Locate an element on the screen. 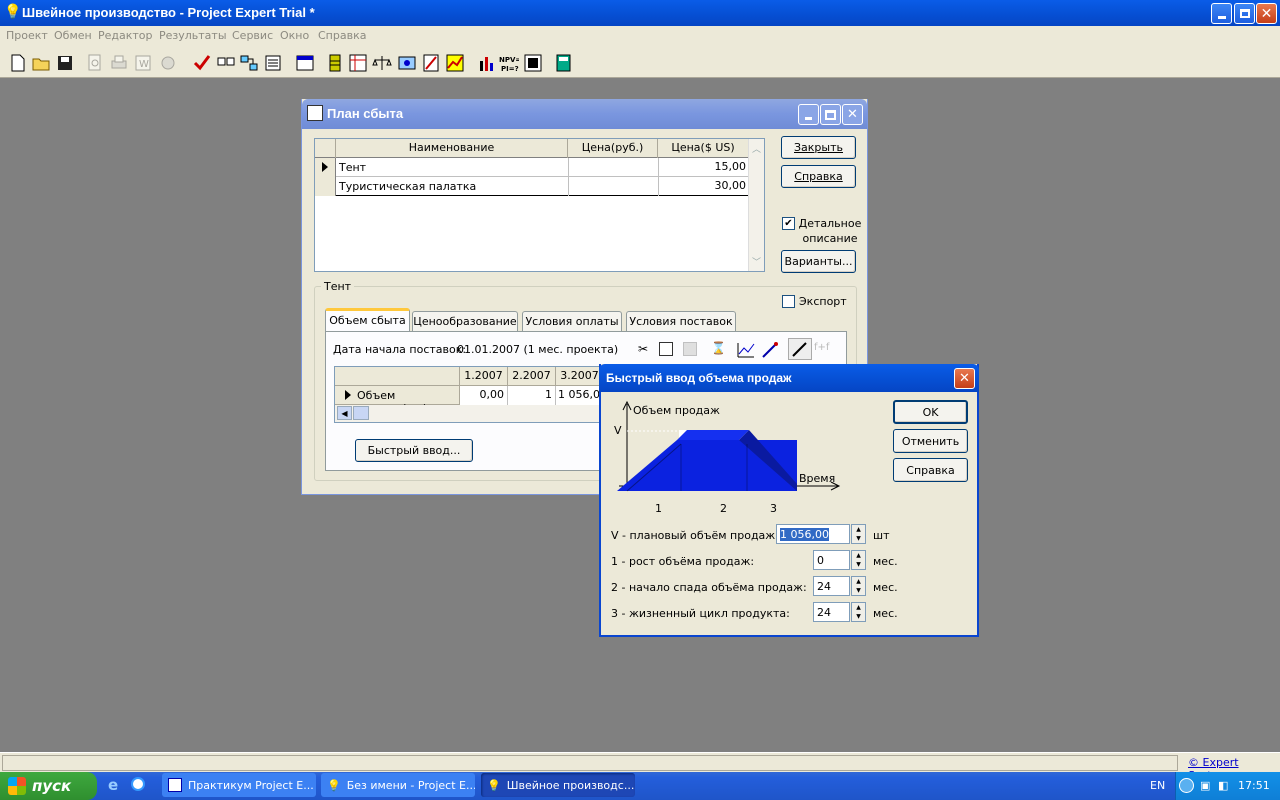 The height and width of the screenshot is (800, 1280). plan-maximize-button is located at coordinates (830, 114).